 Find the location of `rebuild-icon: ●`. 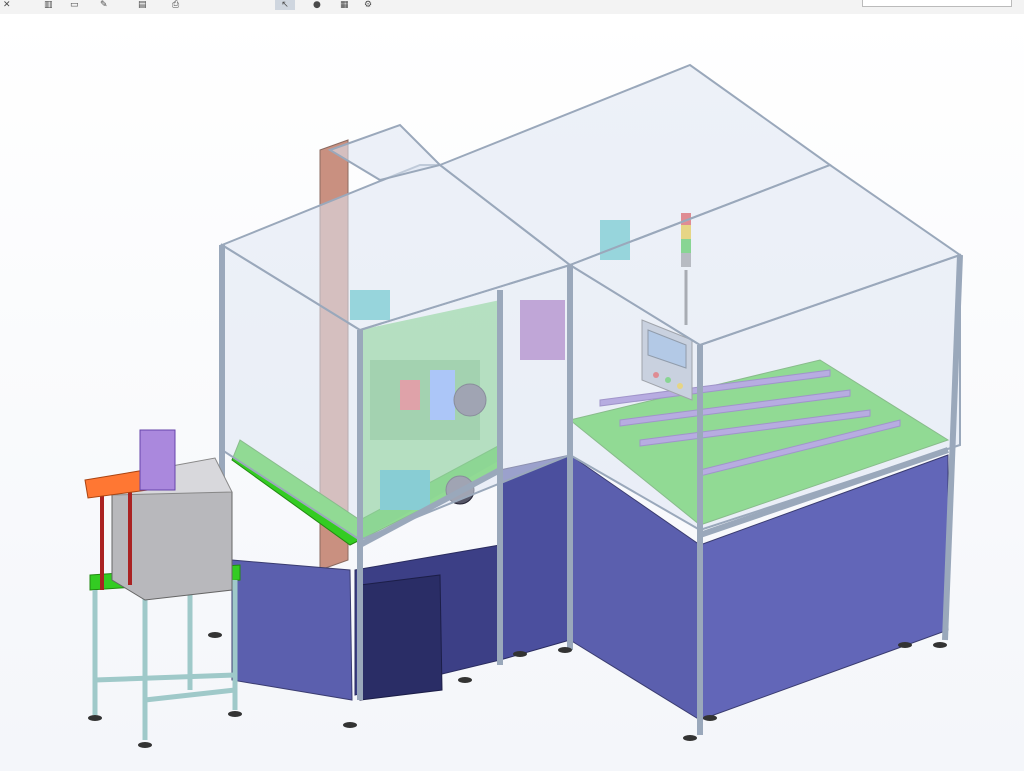

rebuild-icon: ● is located at coordinates (317, 5).